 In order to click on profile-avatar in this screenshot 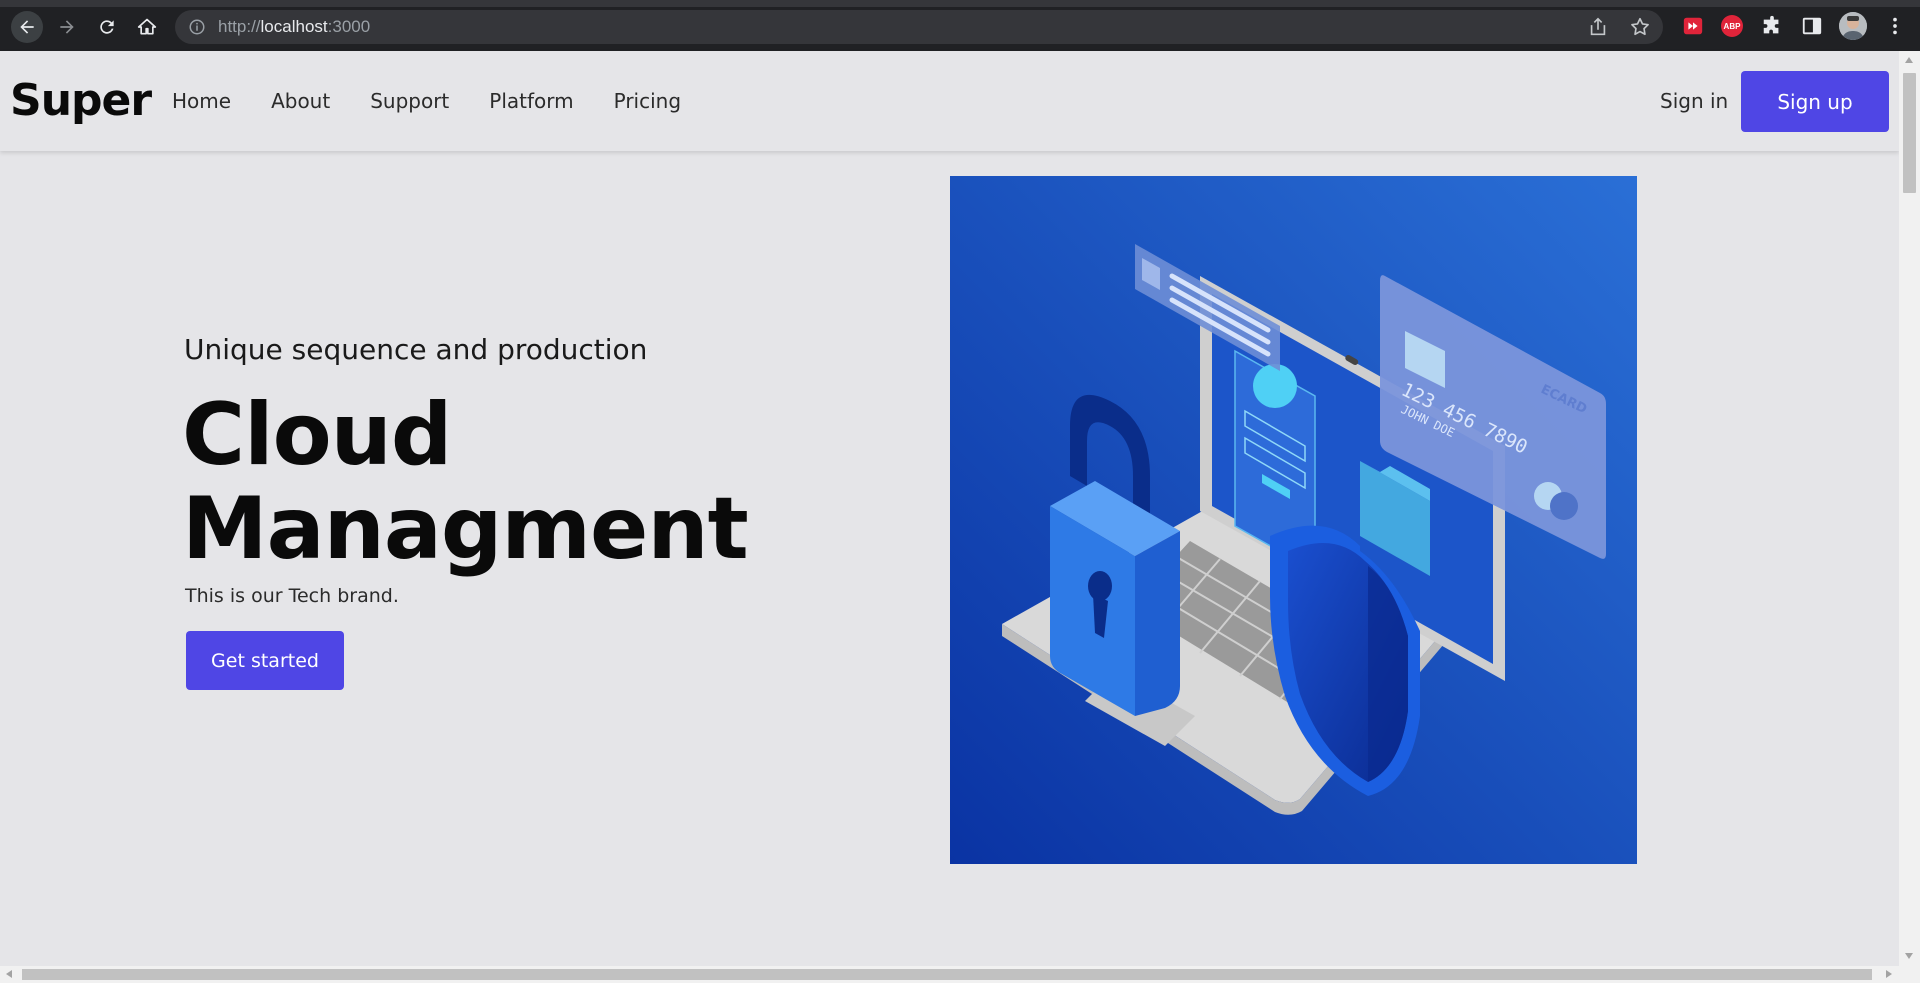, I will do `click(1853, 26)`.